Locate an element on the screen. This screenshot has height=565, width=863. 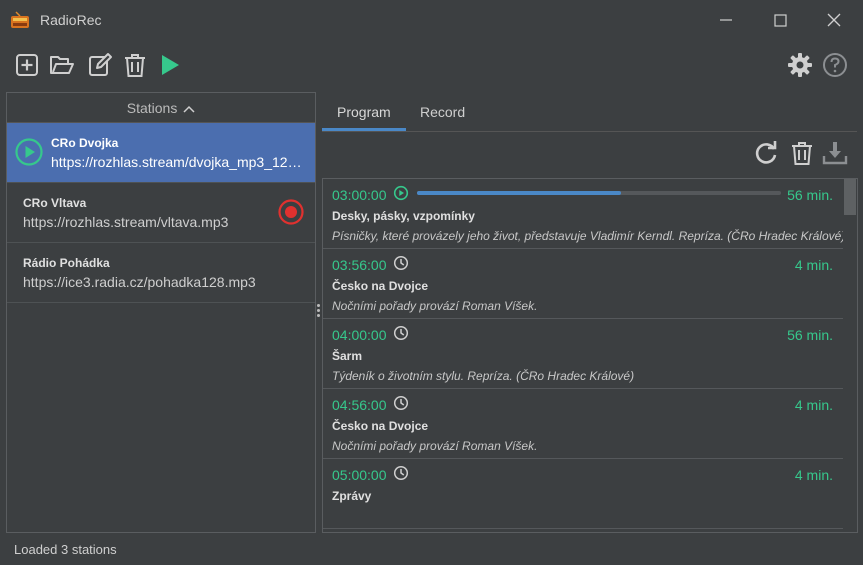
title-bar: RadioRec is located at coordinates (431, 20).